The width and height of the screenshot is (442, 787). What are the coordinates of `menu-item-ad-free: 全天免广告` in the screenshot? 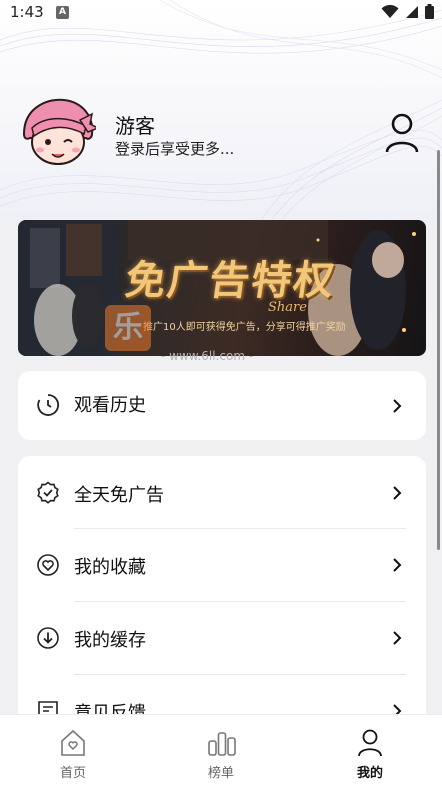 It's located at (222, 492).